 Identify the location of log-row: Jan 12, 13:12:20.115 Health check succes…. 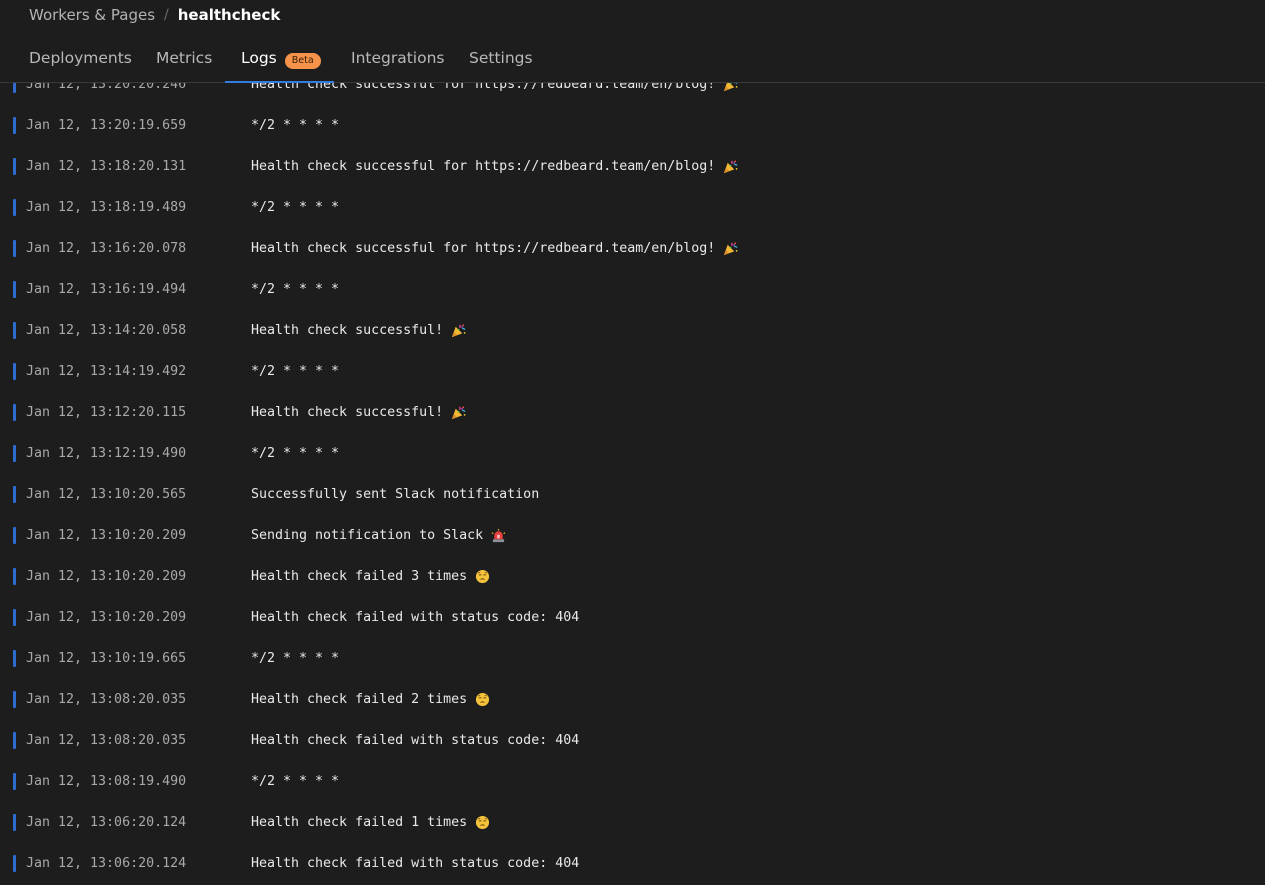
(632, 414).